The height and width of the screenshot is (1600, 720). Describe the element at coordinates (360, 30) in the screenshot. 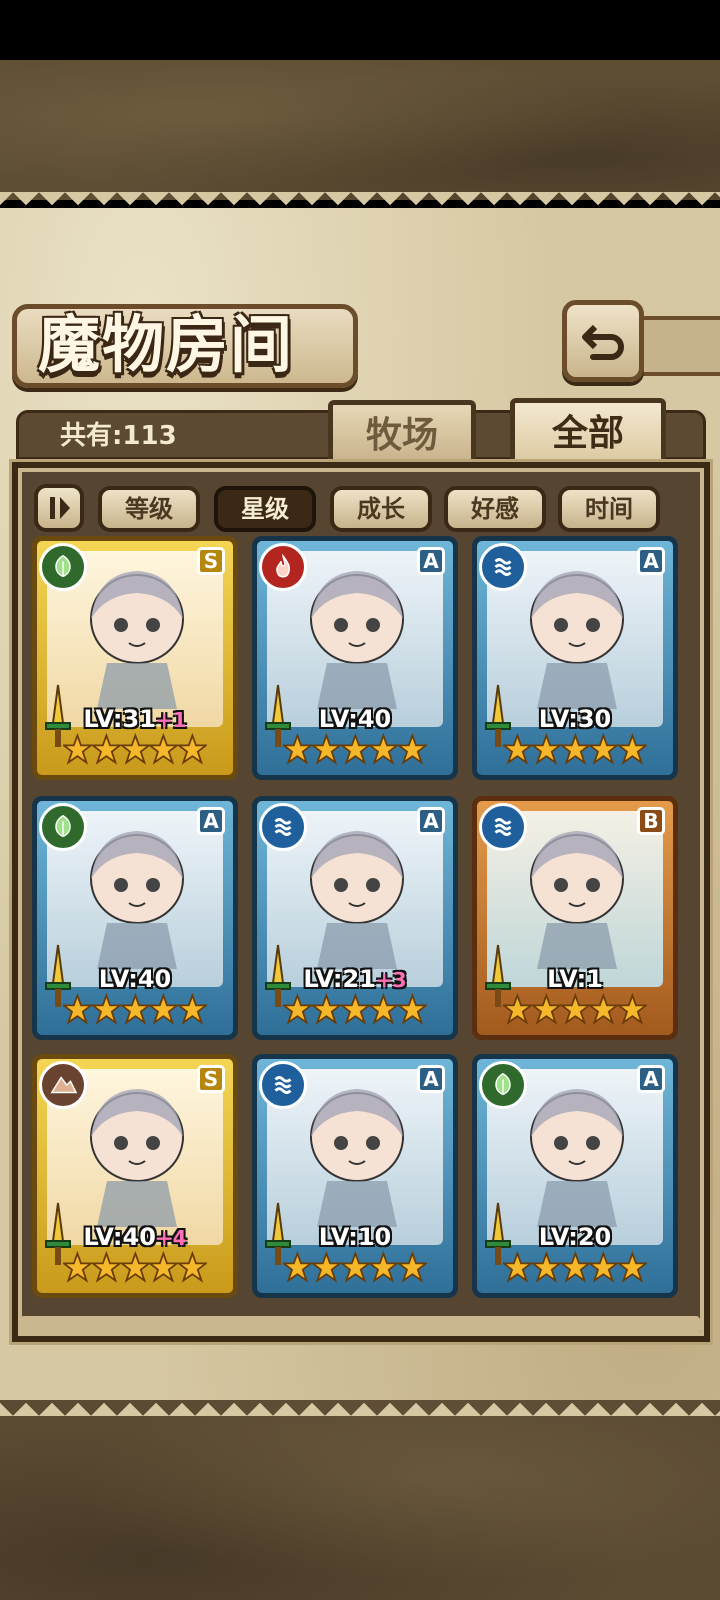

I see `status-bar` at that location.